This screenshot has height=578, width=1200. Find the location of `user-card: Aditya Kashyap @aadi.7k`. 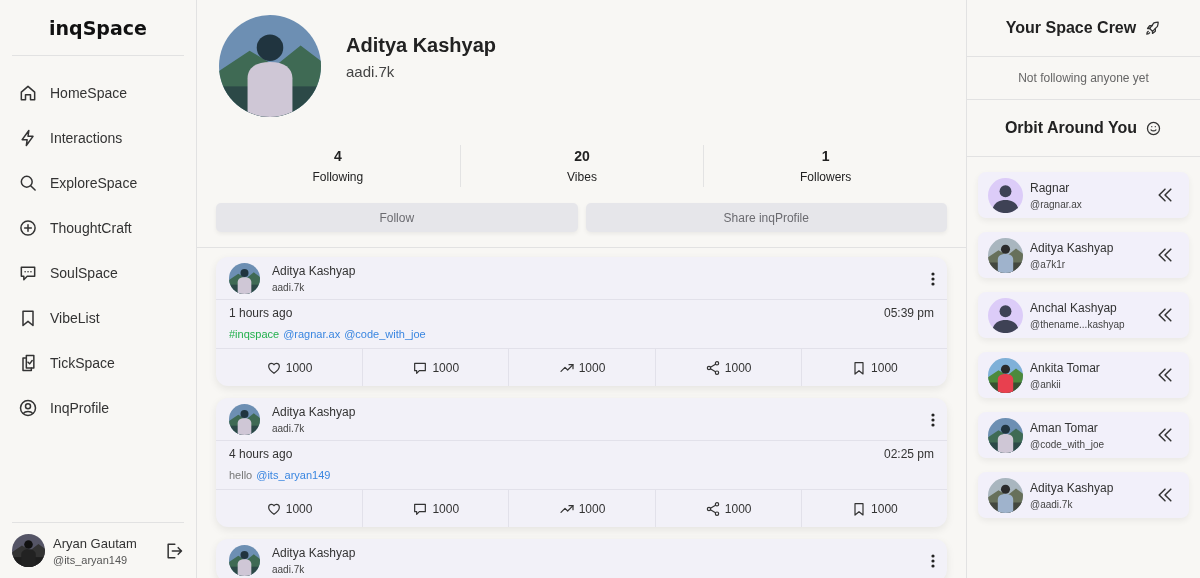

user-card: Aditya Kashyap @aadi.7k is located at coordinates (1083, 495).